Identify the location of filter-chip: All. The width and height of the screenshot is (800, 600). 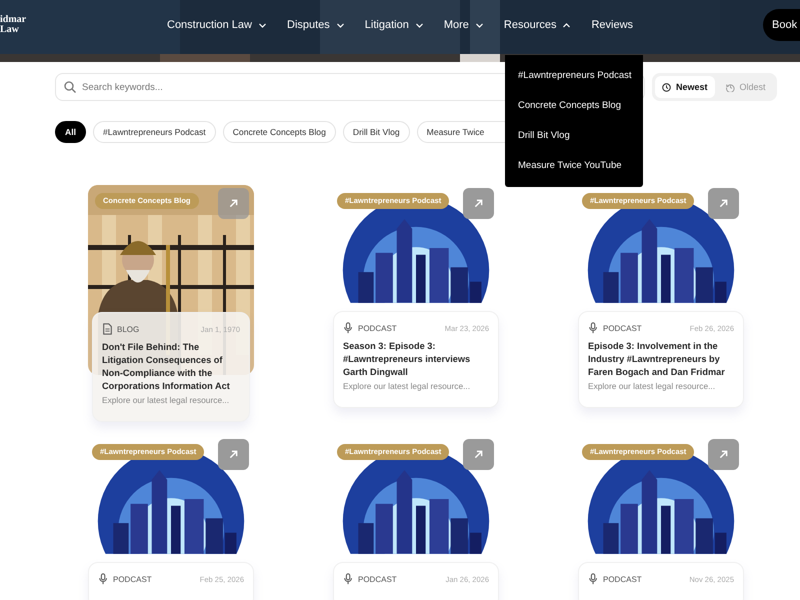
(70, 132).